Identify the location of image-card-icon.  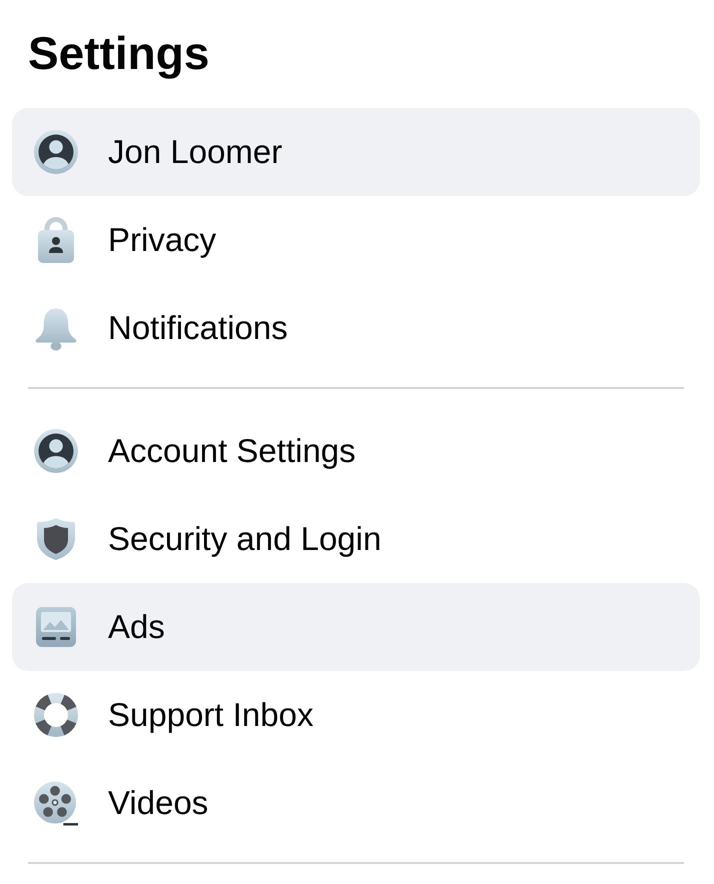
(56, 627).